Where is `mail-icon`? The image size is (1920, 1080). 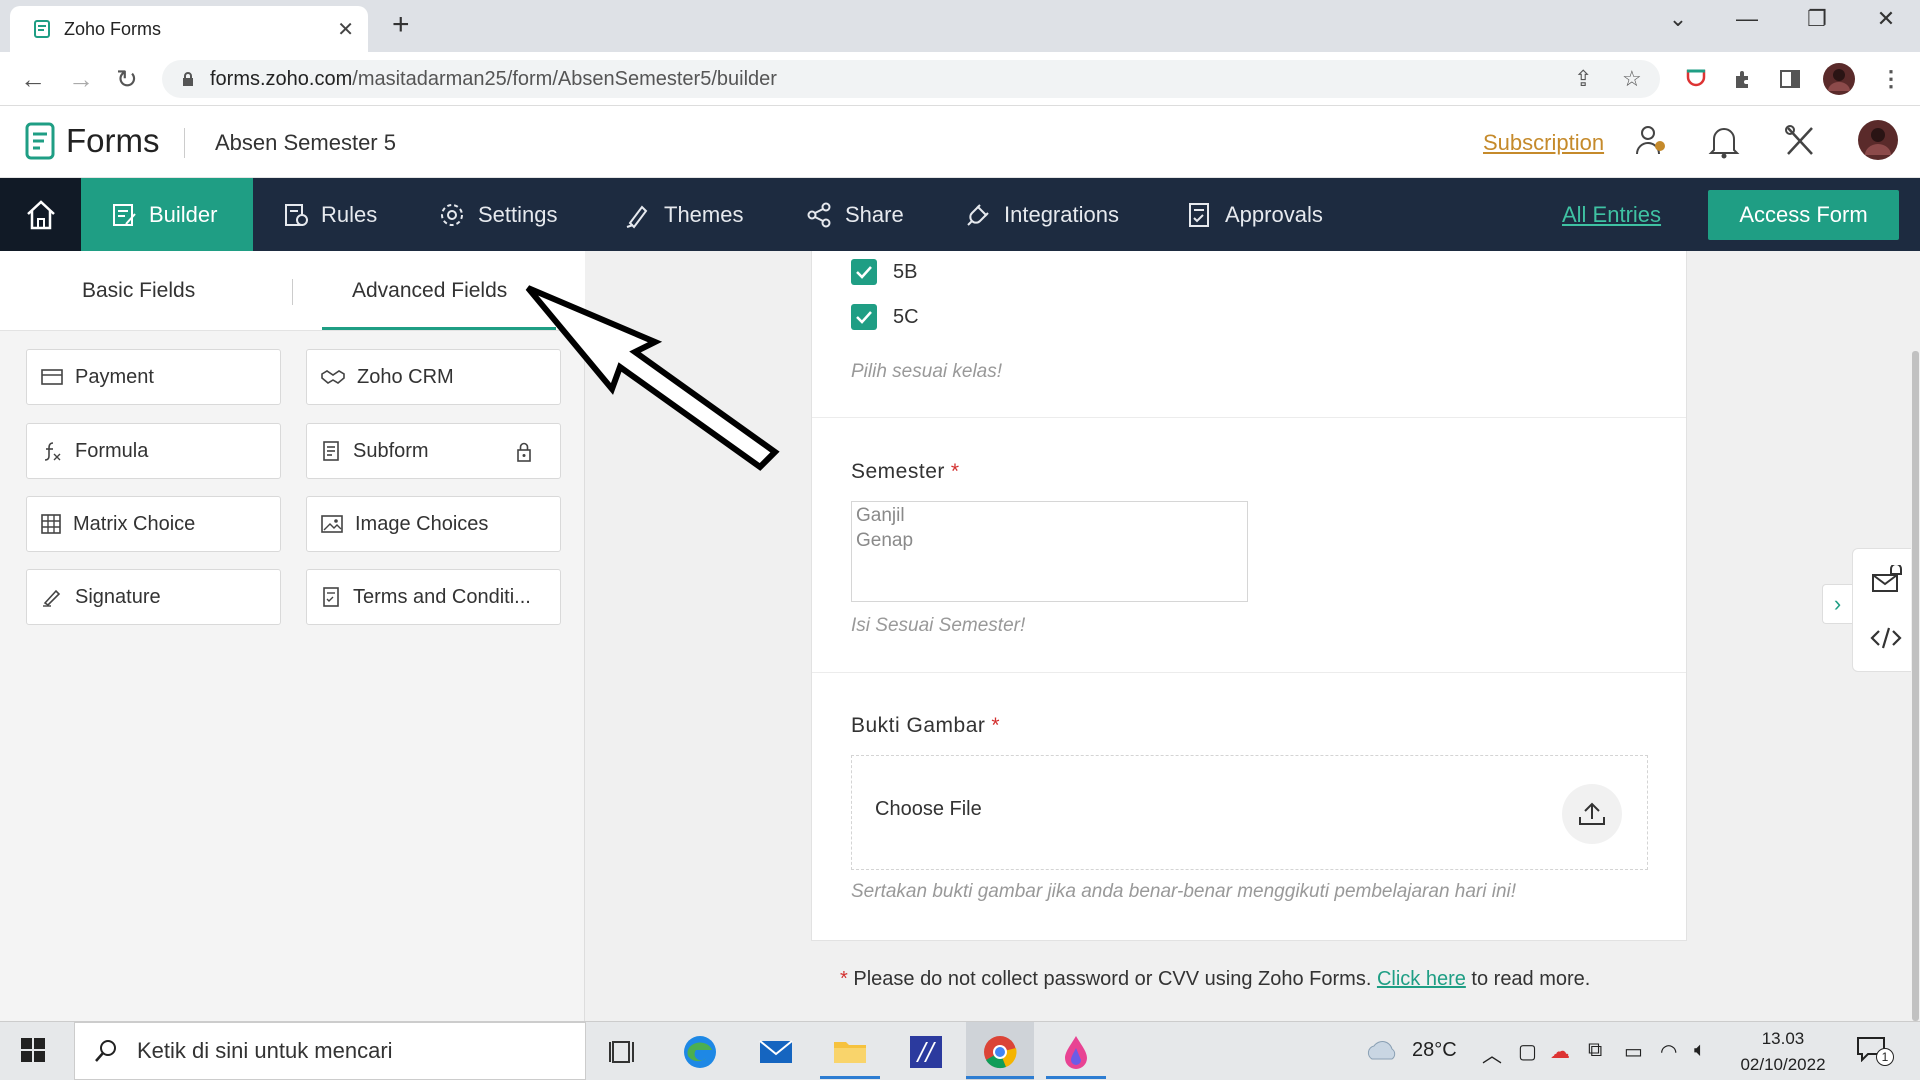
mail-icon is located at coordinates (776, 1052).